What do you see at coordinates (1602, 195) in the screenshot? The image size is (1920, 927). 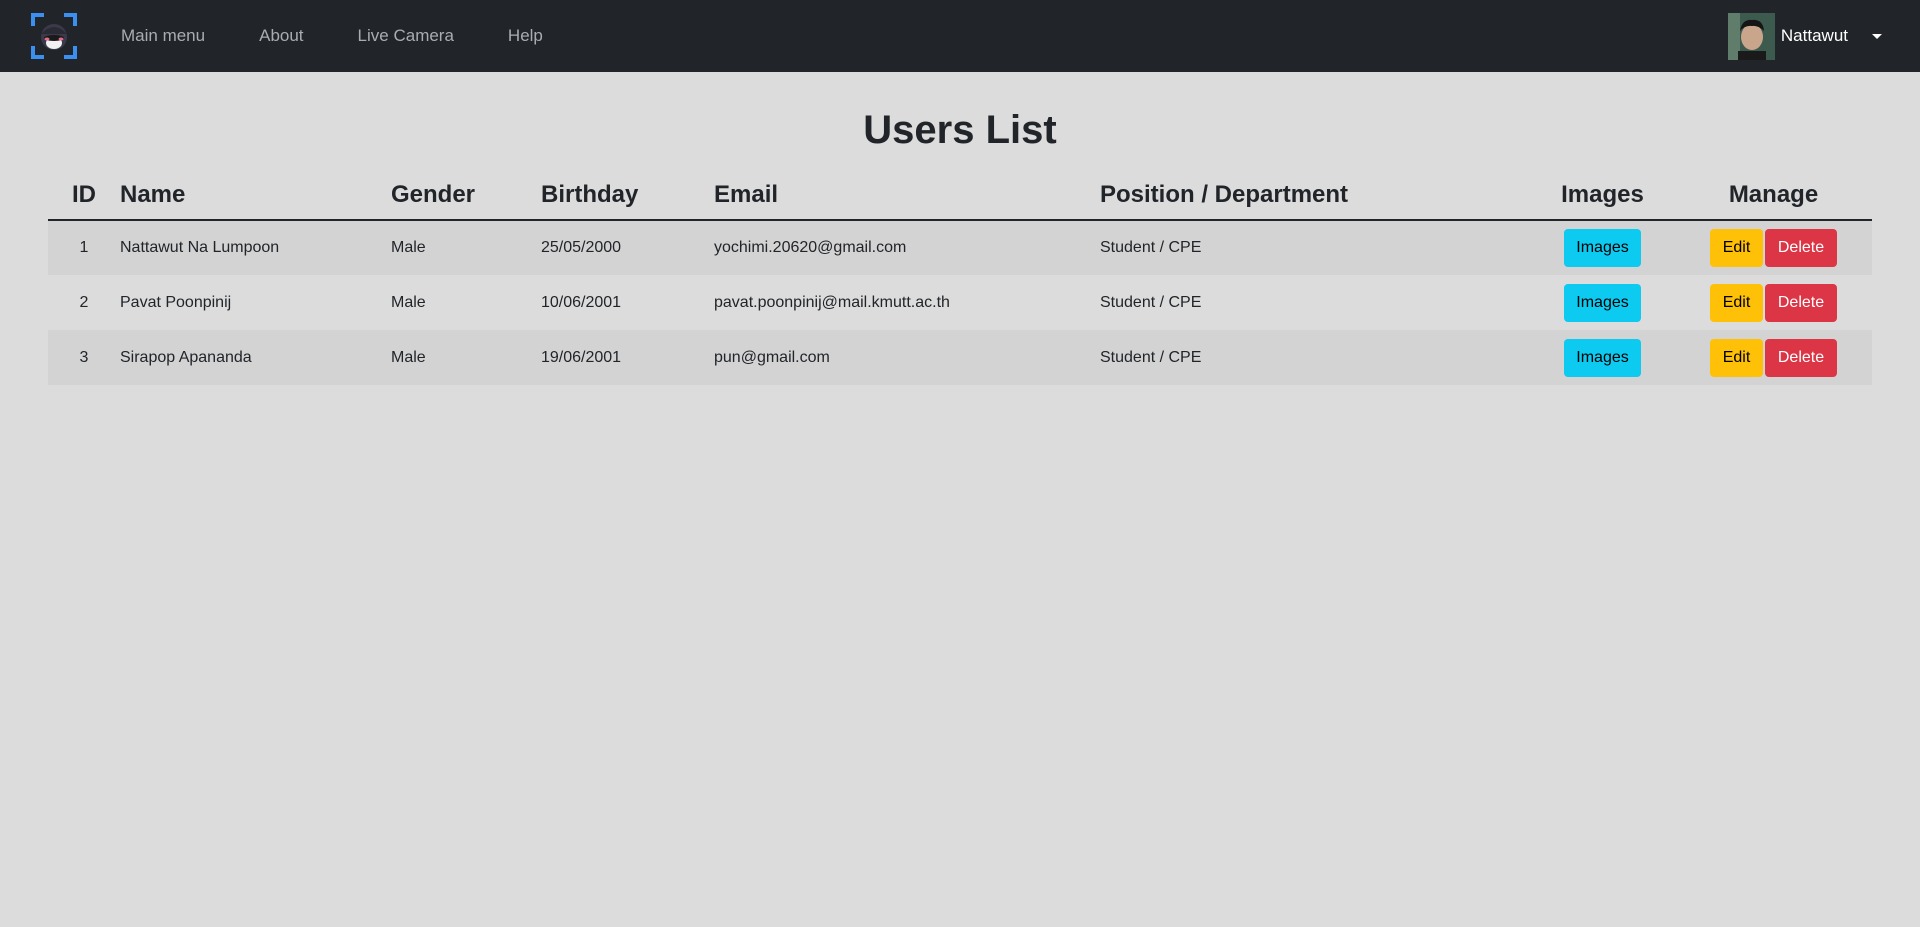 I see `header-images: Images` at bounding box center [1602, 195].